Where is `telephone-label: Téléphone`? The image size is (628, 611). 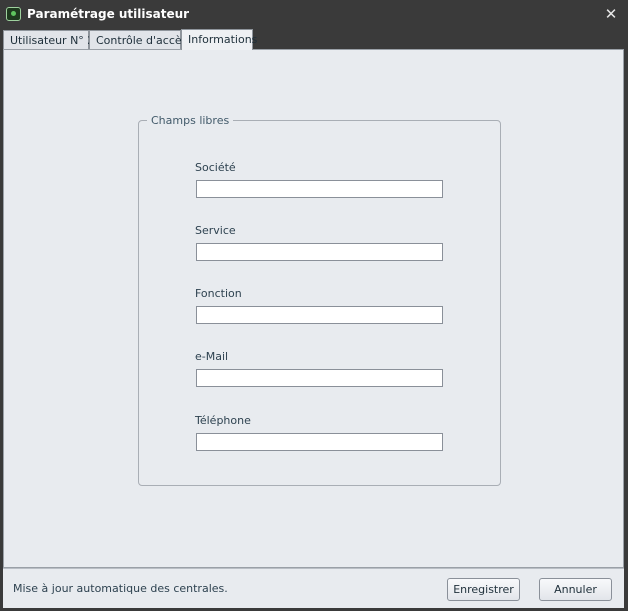
telephone-label: Téléphone is located at coordinates (223, 420).